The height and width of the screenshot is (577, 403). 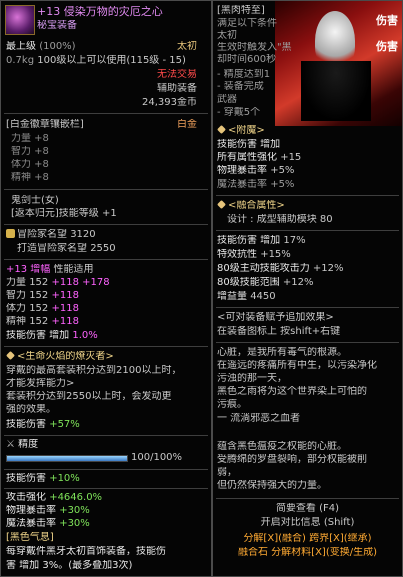 I want to click on right-desc: 太初, so click(x=227, y=35).